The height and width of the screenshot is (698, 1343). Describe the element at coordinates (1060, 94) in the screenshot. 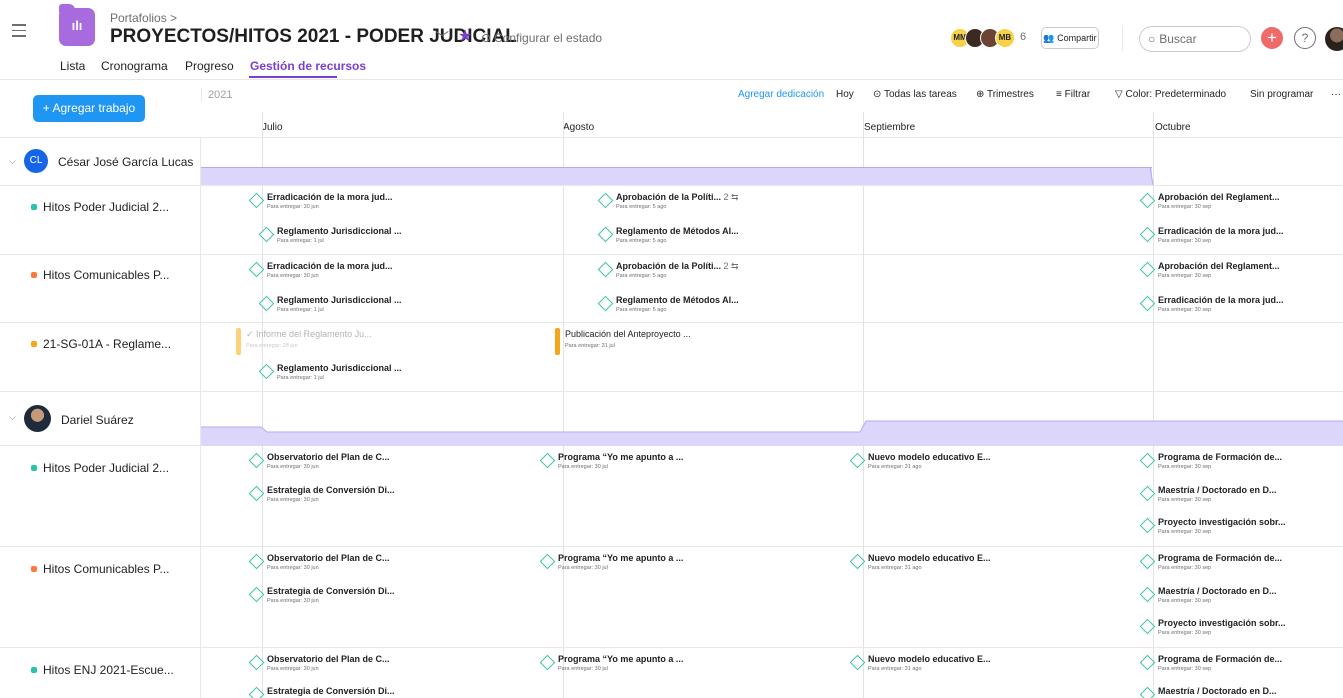

I see `filter-icon: ≡` at that location.